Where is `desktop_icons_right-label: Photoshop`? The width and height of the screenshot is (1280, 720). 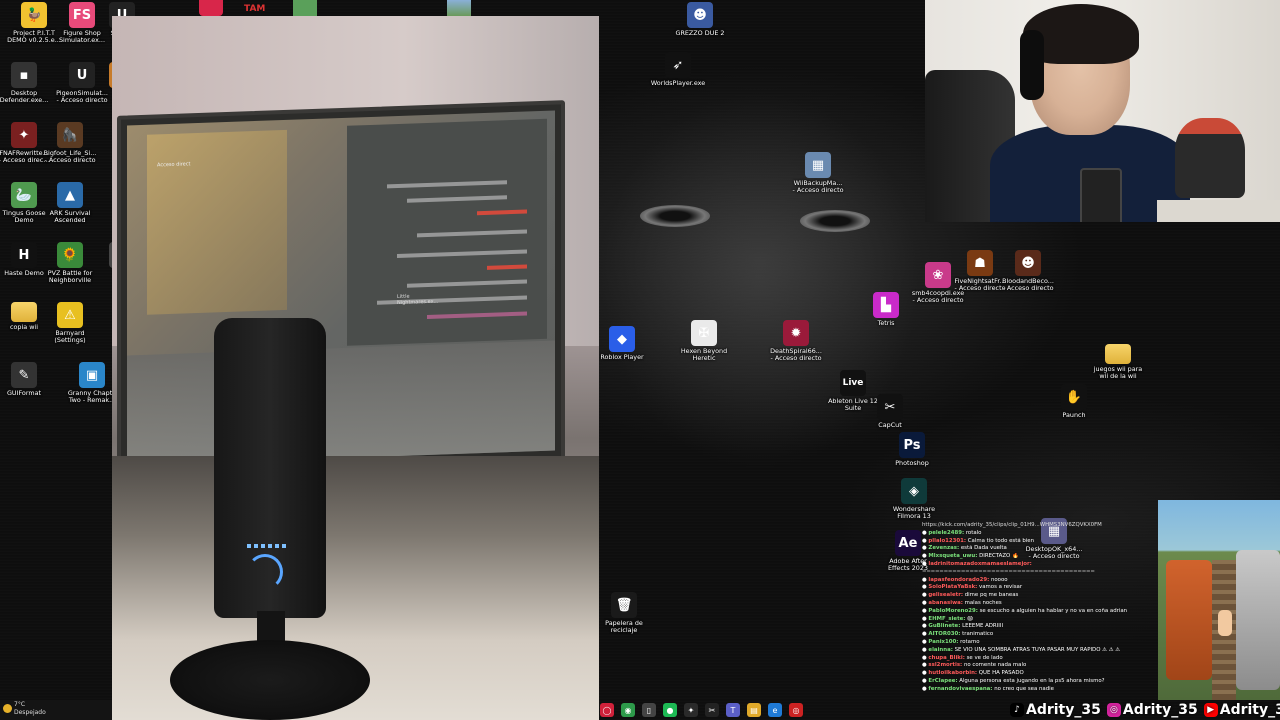
desktop_icons_right-label: Photoshop is located at coordinates (912, 463).